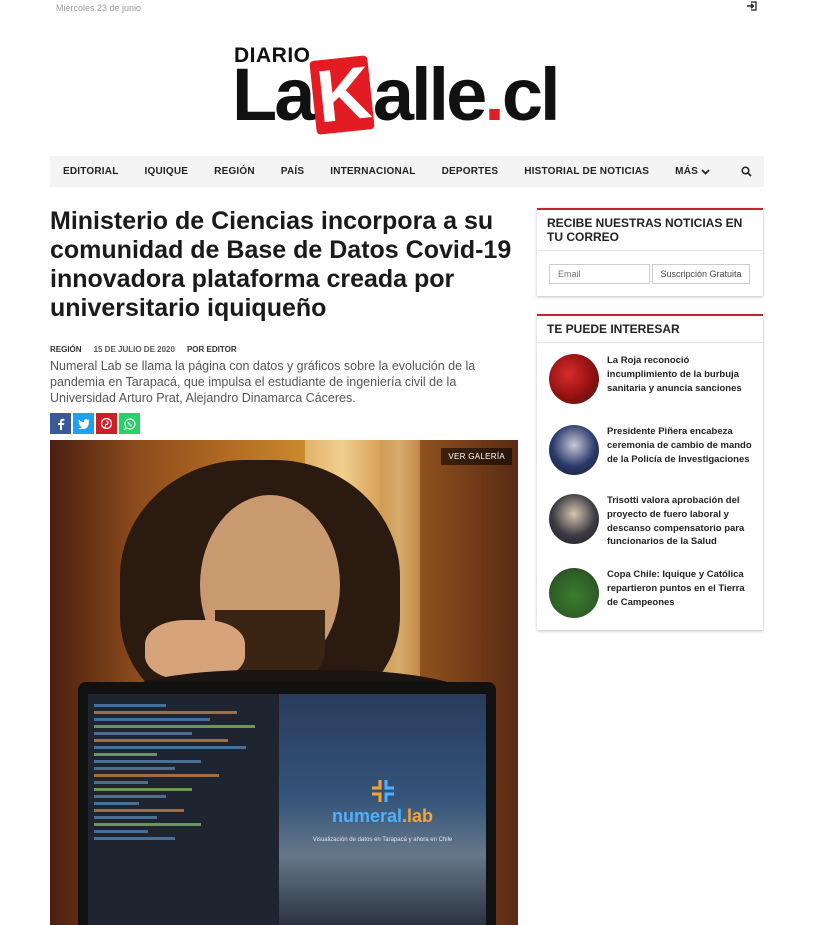  I want to click on article-date: 15 DE JULIO DE 2020, so click(134, 349).